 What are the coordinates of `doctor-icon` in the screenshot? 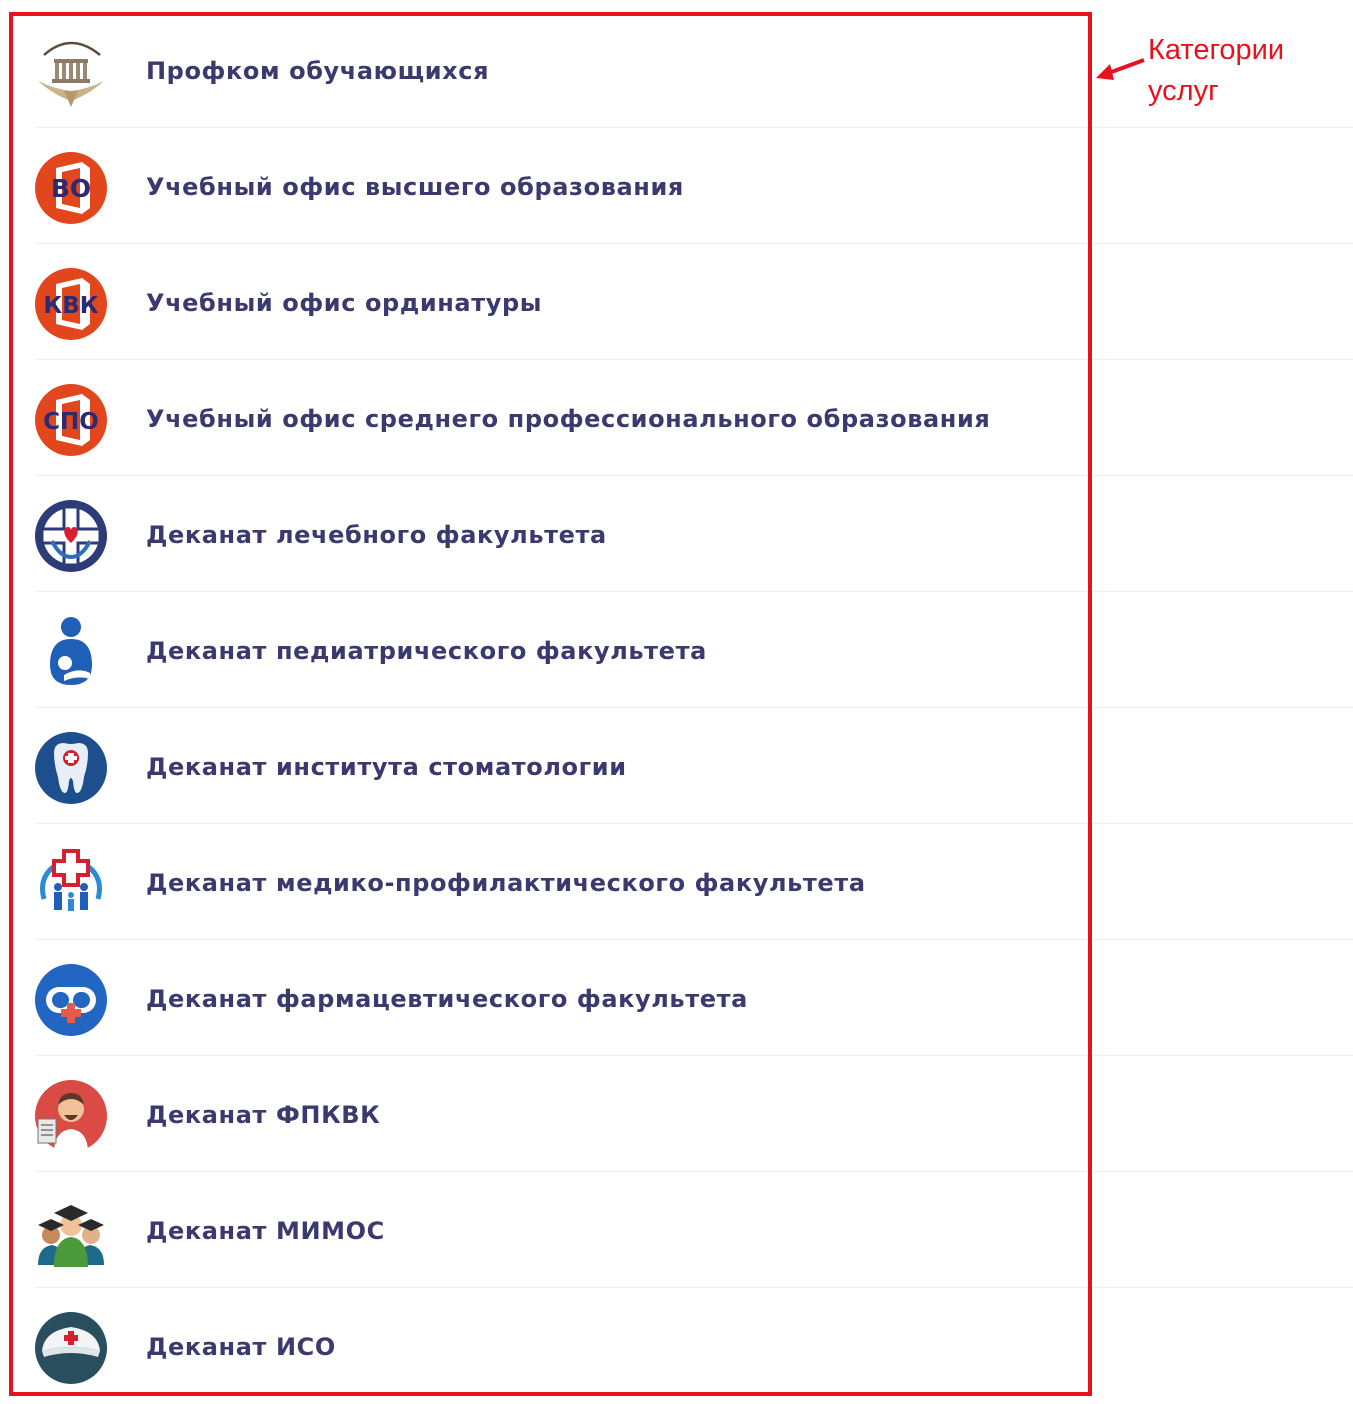 It's located at (71, 1116).